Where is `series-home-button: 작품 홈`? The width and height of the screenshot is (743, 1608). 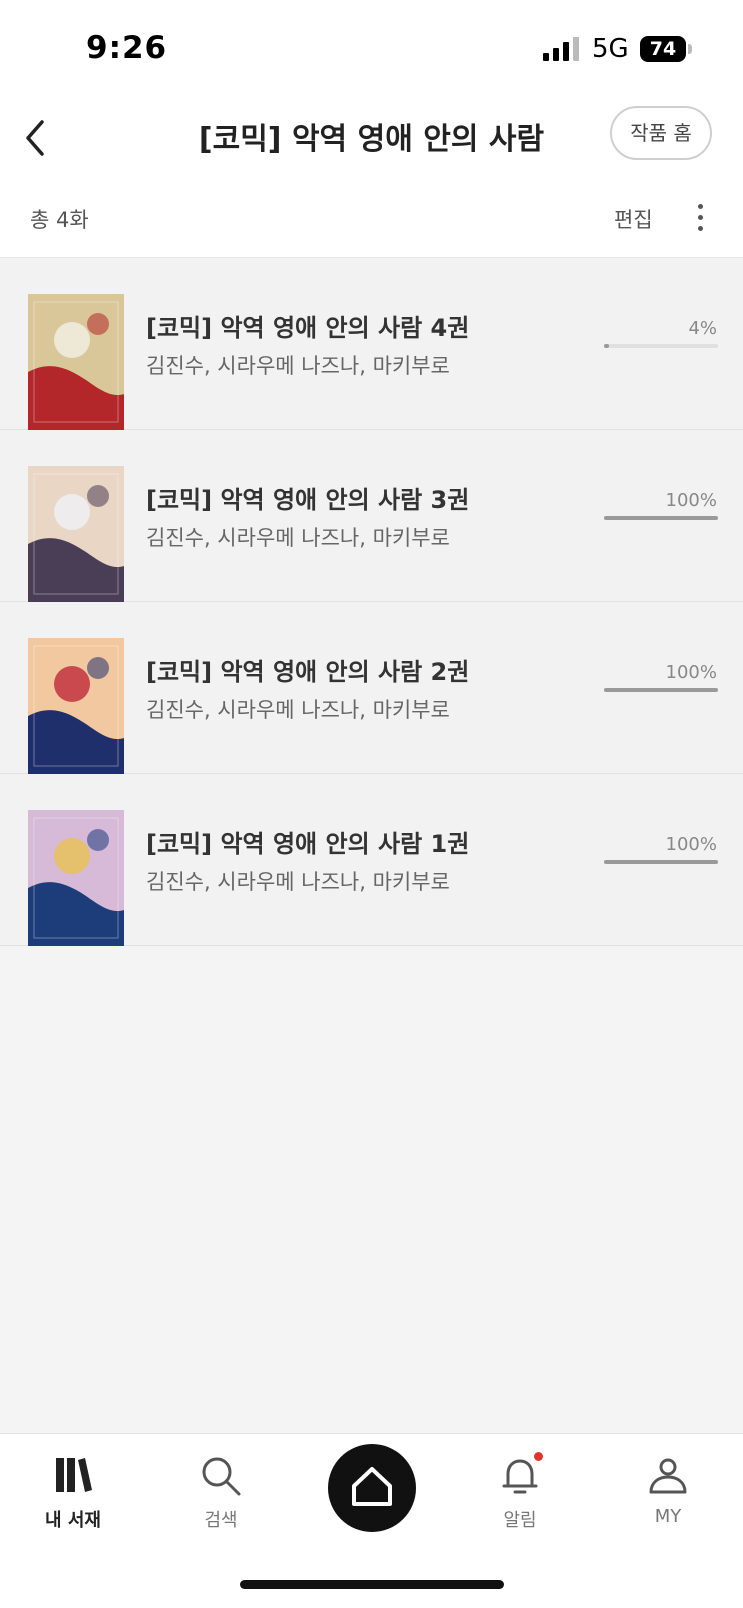
series-home-button: 작품 홈 is located at coordinates (661, 133).